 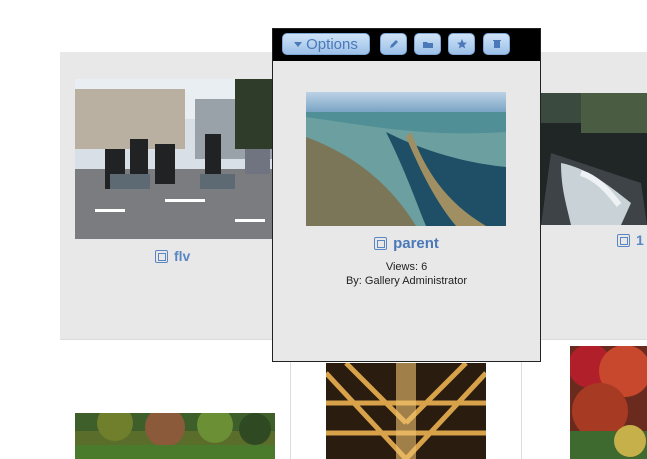 What do you see at coordinates (182, 256) in the screenshot?
I see `item-title: flv` at bounding box center [182, 256].